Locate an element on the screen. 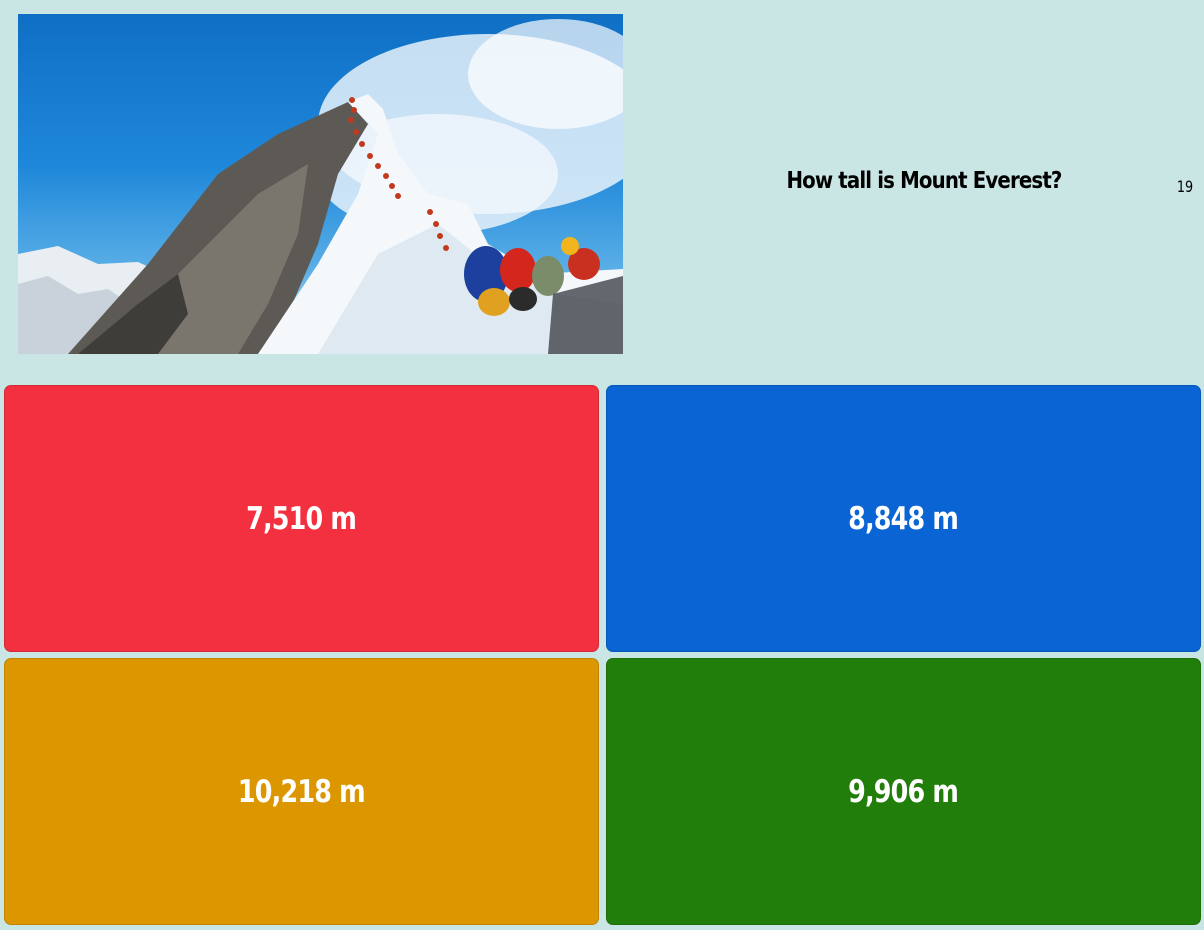  answer-option-3: 10,218 m is located at coordinates (301, 791).